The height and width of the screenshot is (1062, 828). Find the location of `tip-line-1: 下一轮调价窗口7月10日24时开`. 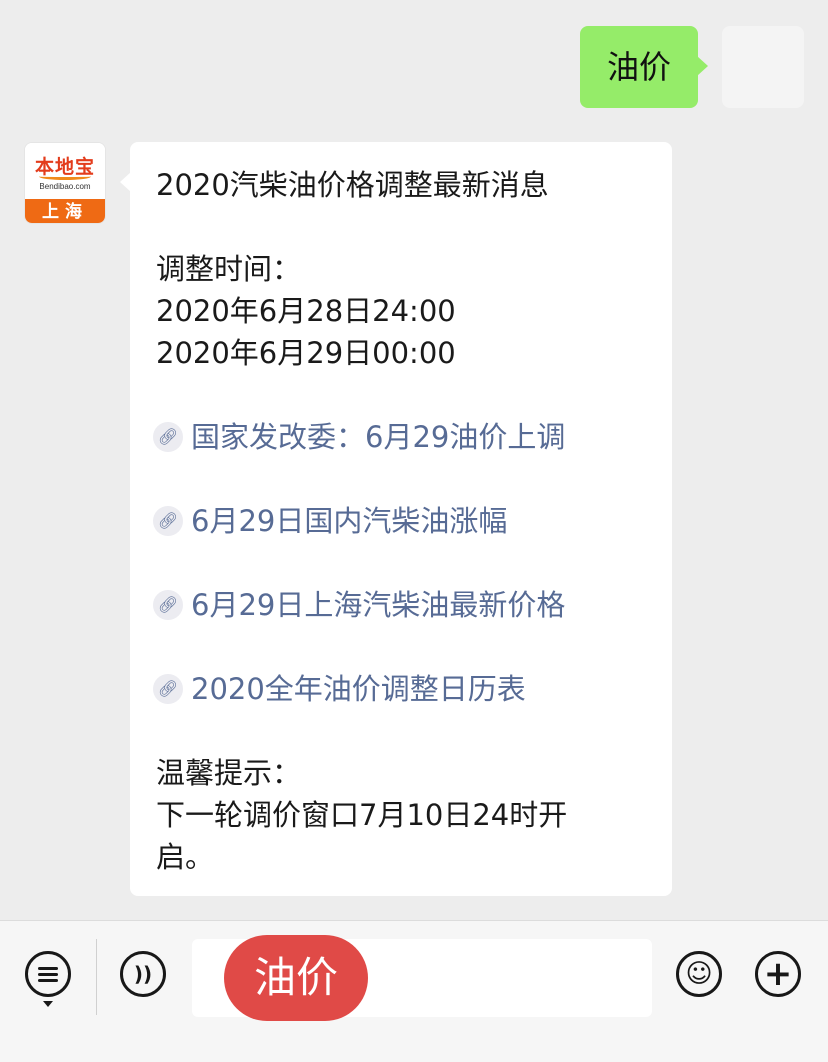

tip-line-1: 下一轮调价窗口7月10日24时开 is located at coordinates (362, 815).